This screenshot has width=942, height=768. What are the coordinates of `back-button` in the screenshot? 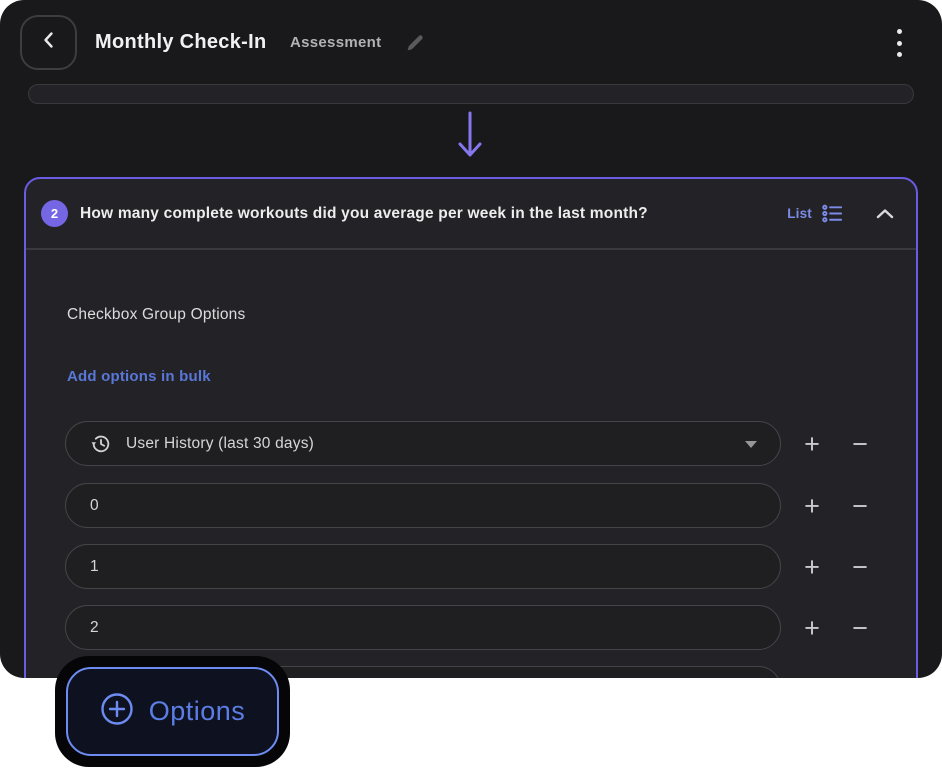 It's located at (48, 42).